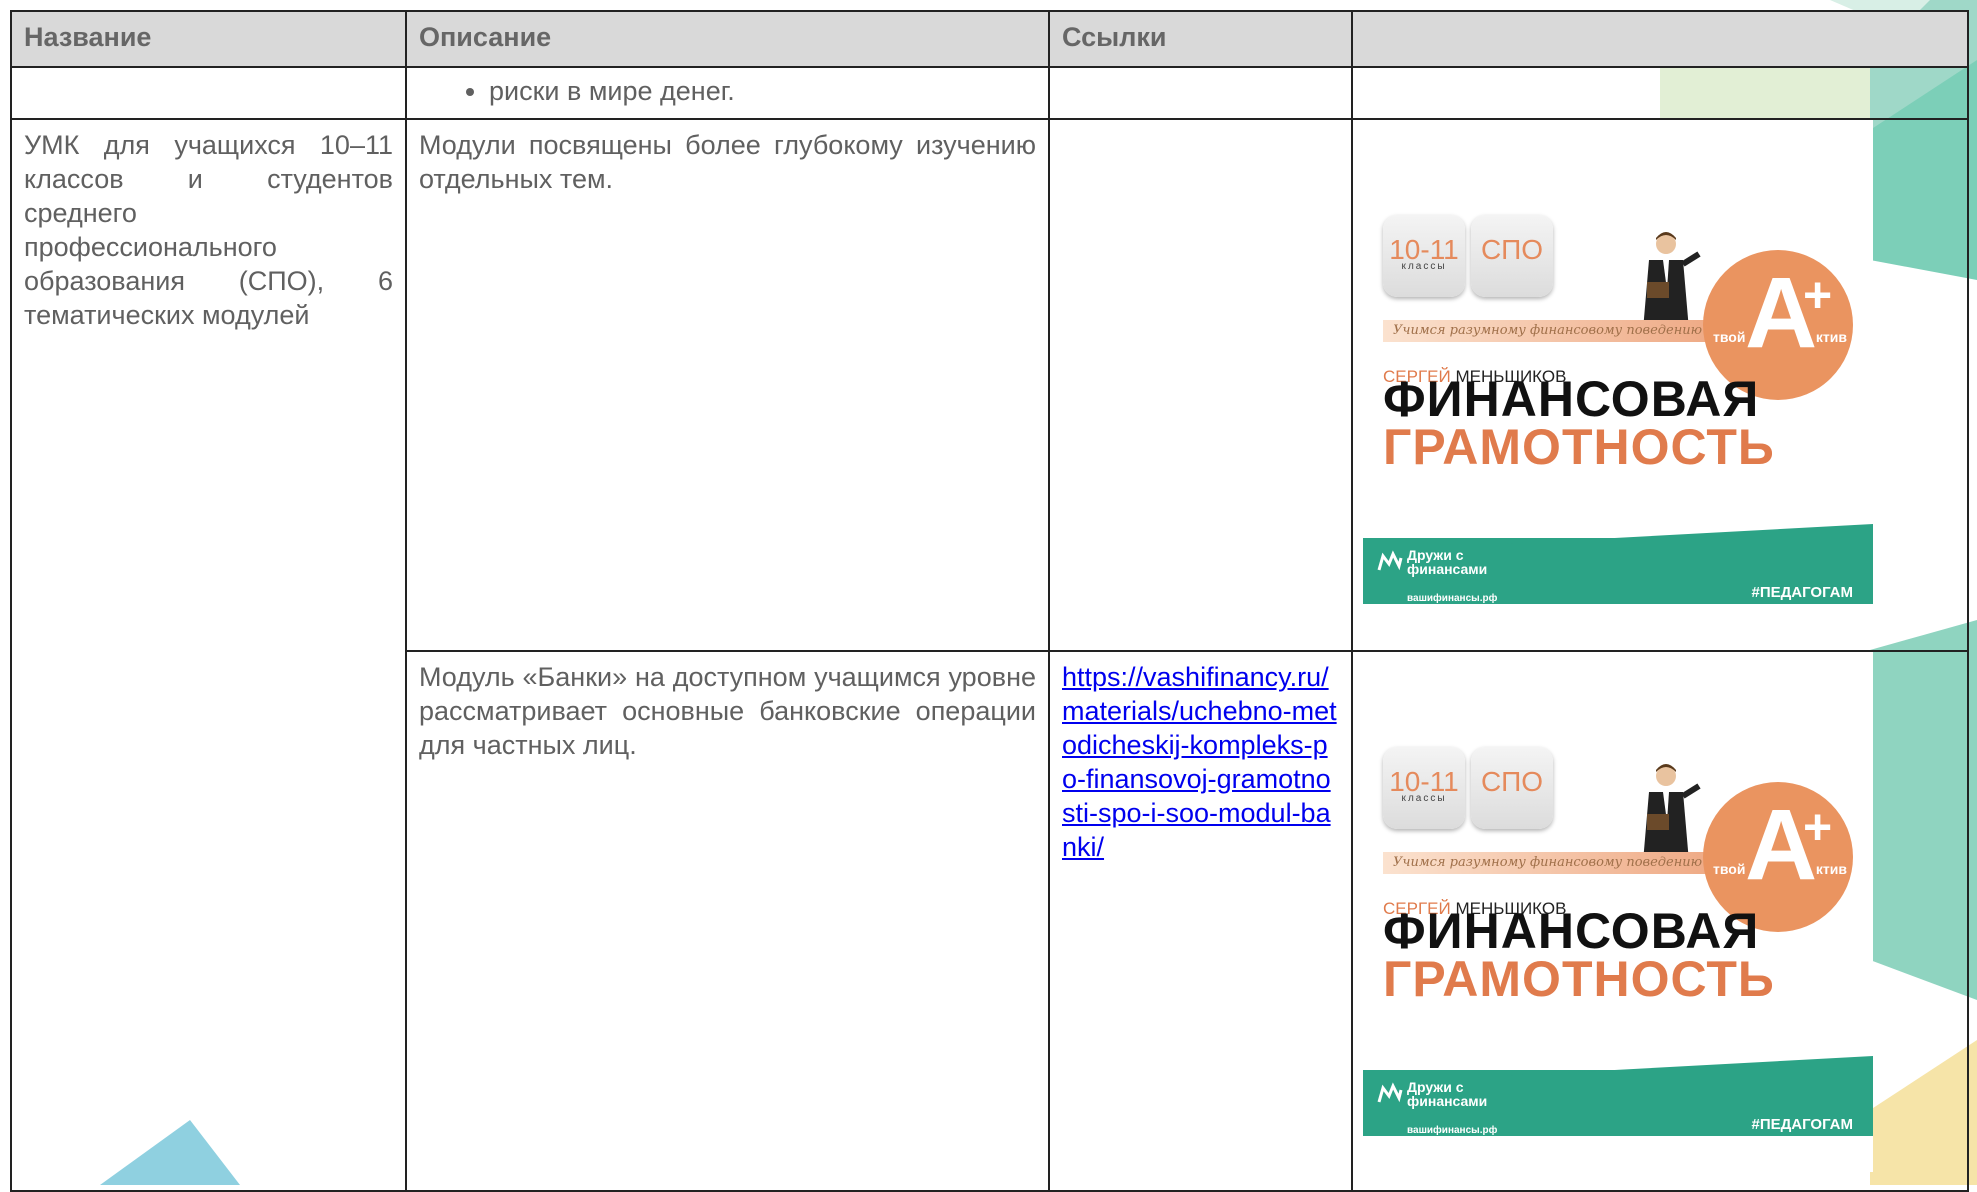 Image resolution: width=1977 pixels, height=1192 pixels. I want to click on cell-image-empty, so click(1660, 93).